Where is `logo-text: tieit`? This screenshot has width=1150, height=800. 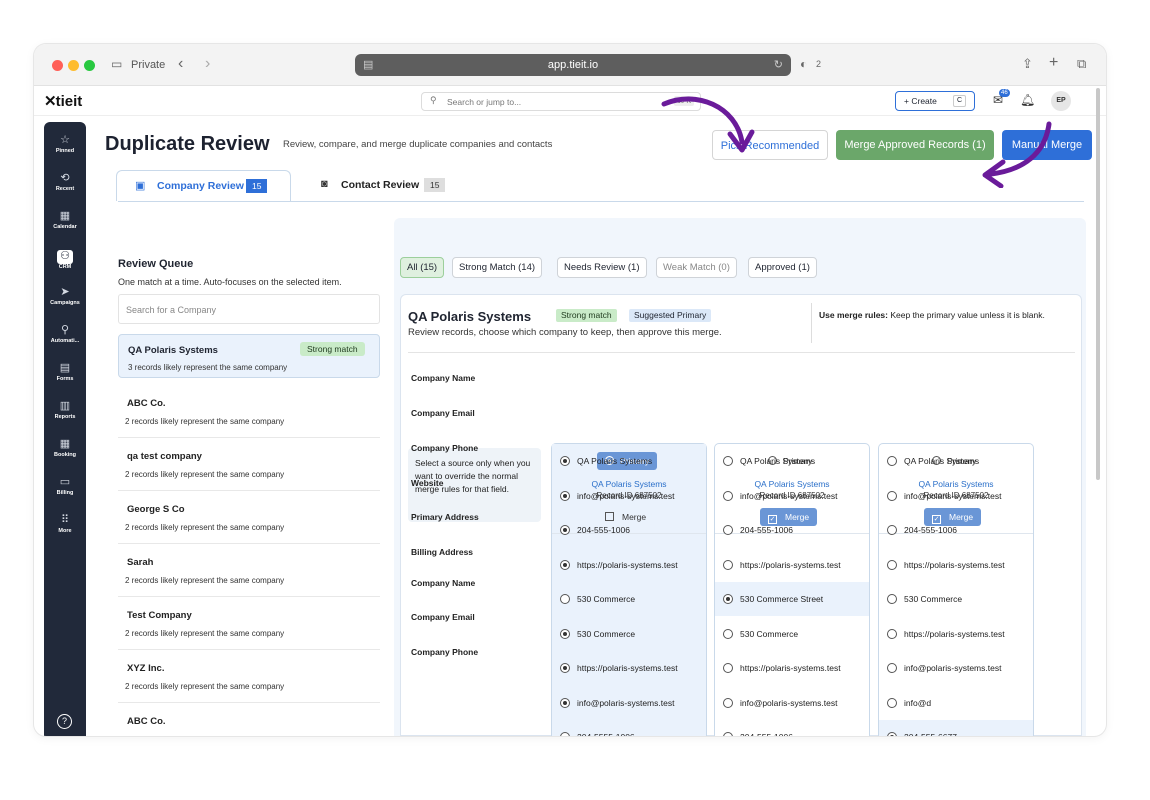
logo-text: tieit is located at coordinates (69, 101).